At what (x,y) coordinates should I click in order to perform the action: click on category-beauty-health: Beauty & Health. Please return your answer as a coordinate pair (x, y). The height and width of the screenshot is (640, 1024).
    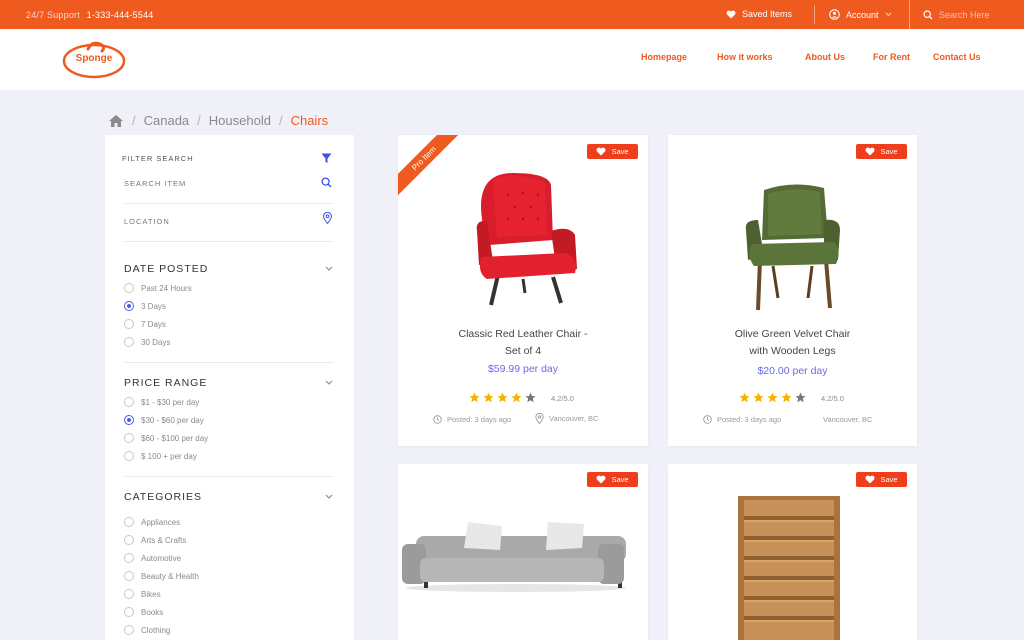
    Looking at the image, I should click on (161, 576).